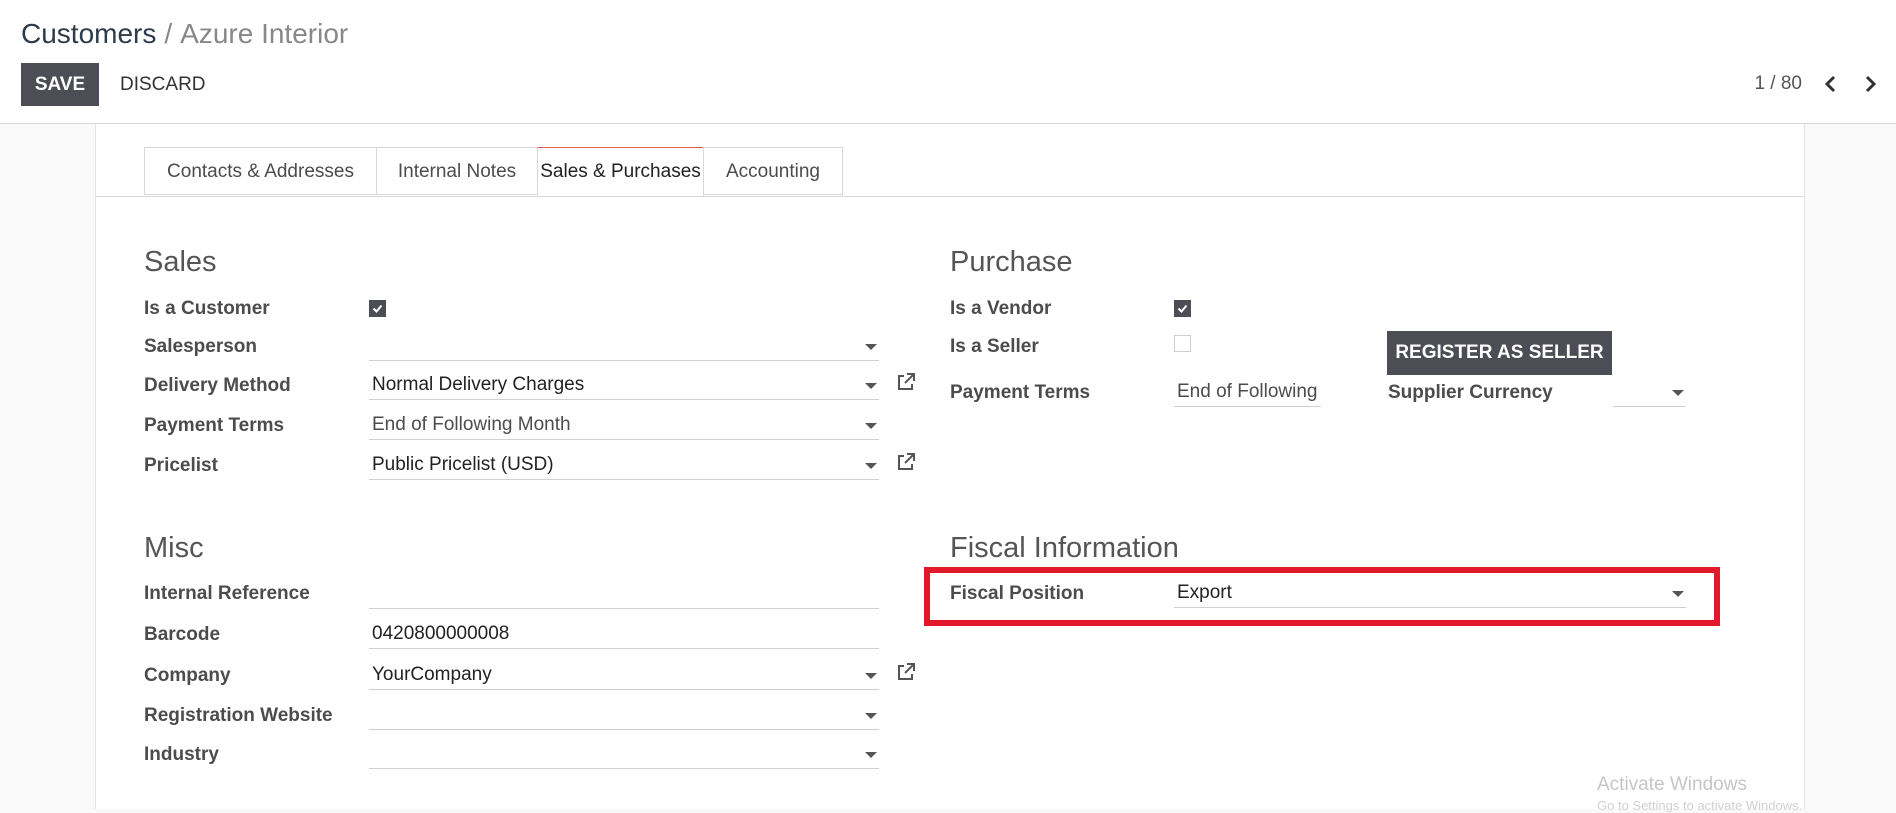 Image resolution: width=1896 pixels, height=813 pixels. I want to click on salesperson-select, so click(624, 346).